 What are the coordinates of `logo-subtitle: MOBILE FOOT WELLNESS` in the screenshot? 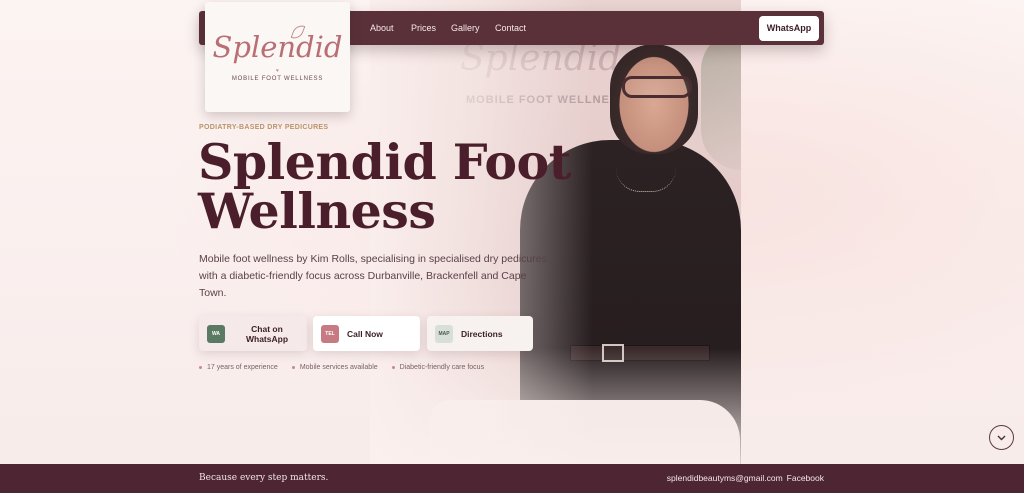 It's located at (277, 79).